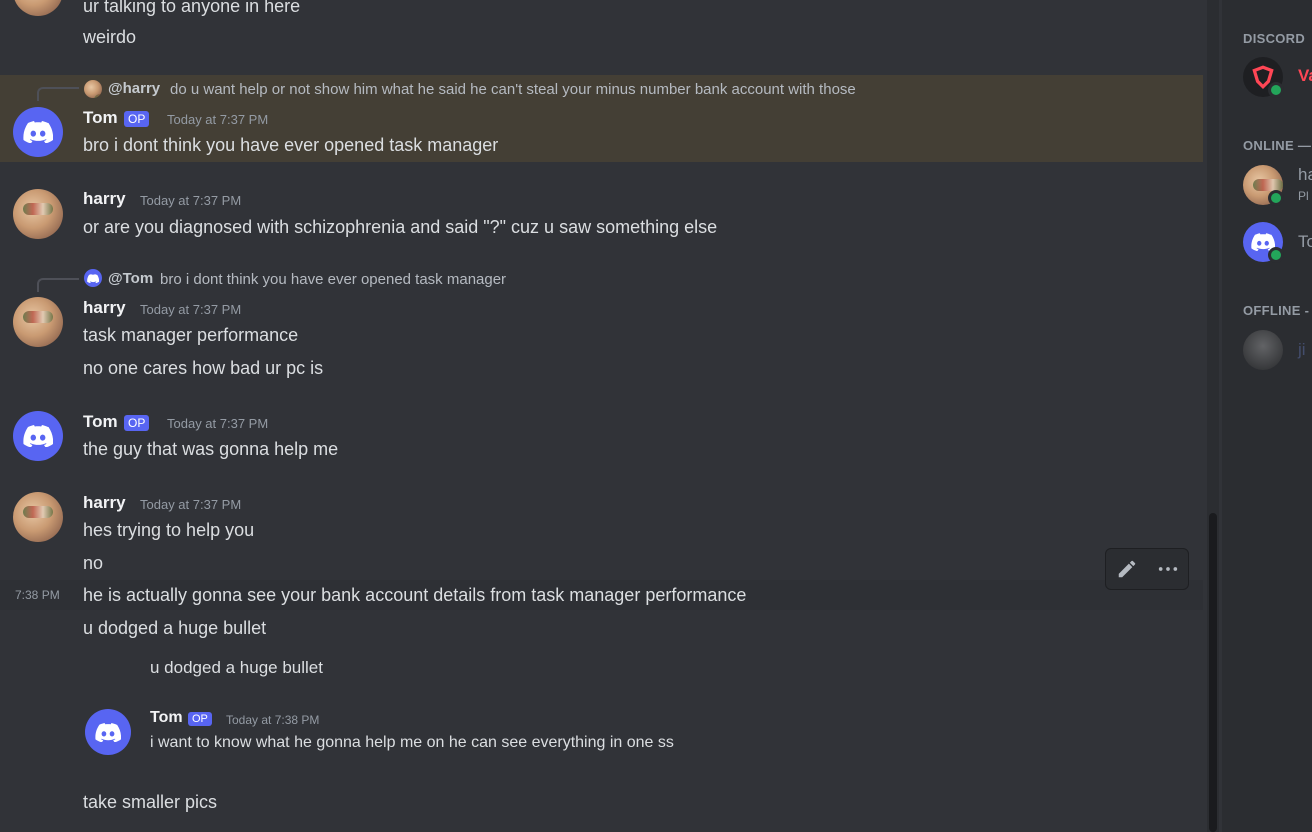 This screenshot has width=1312, height=832. What do you see at coordinates (110, 37) in the screenshot?
I see `message-line: weirdo` at bounding box center [110, 37].